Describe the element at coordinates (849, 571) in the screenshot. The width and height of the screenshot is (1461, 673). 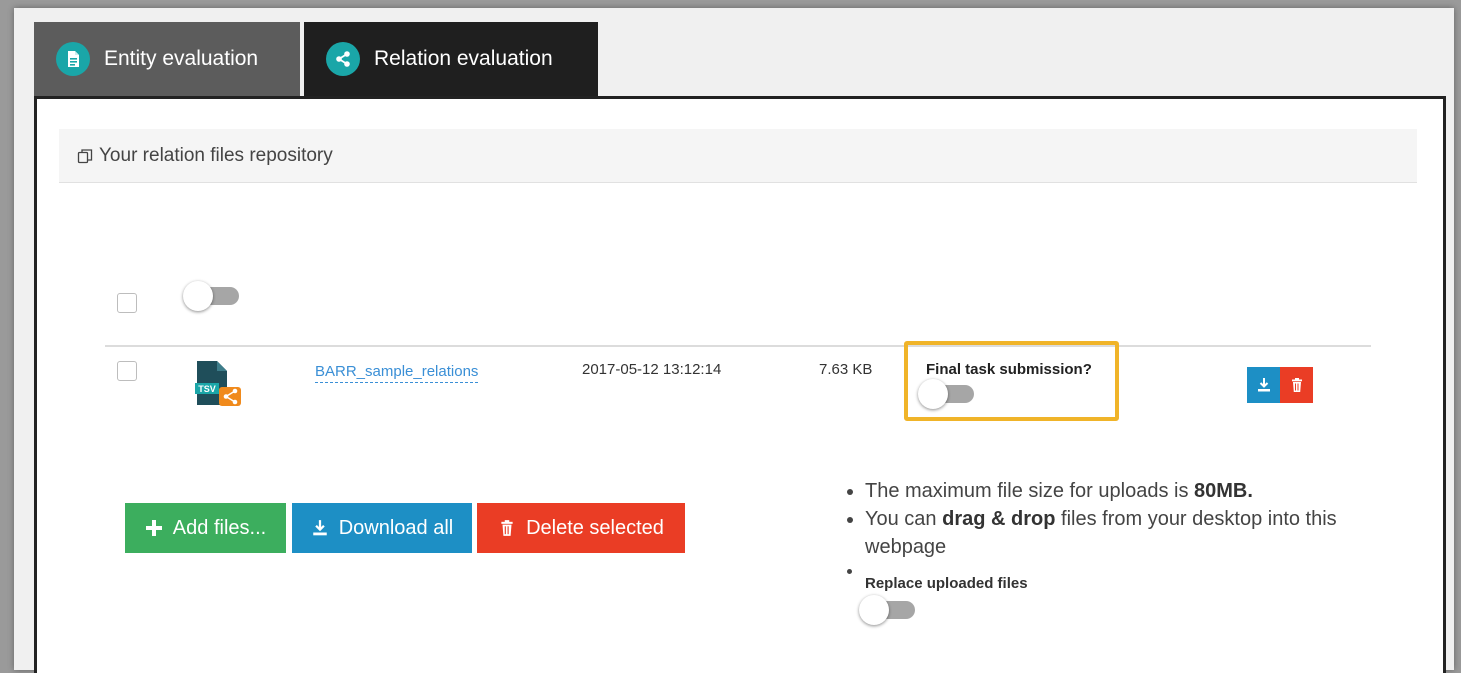
I see `replace-bullet` at that location.